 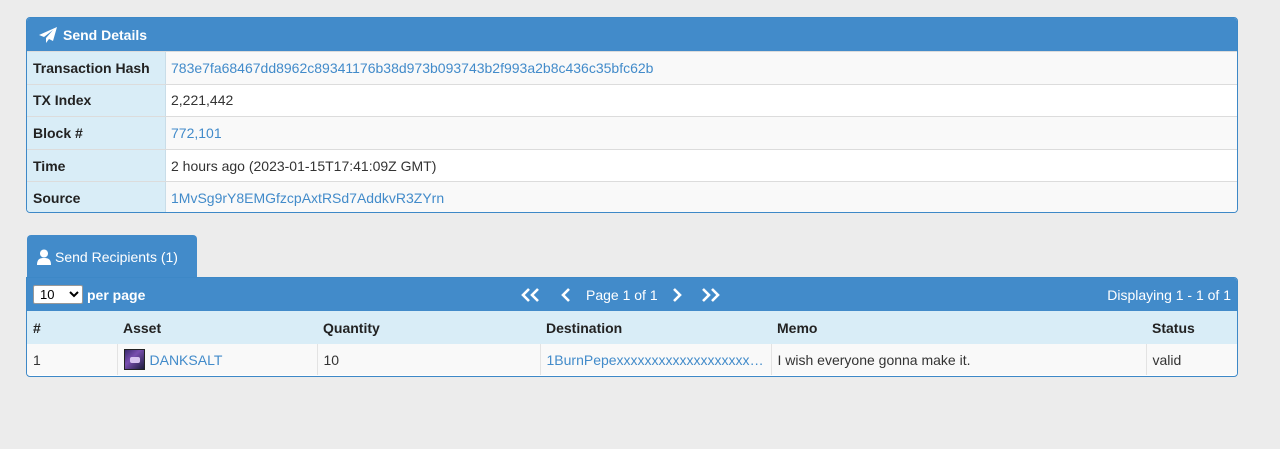 I want to click on quantity-cell: 10, so click(x=429, y=359).